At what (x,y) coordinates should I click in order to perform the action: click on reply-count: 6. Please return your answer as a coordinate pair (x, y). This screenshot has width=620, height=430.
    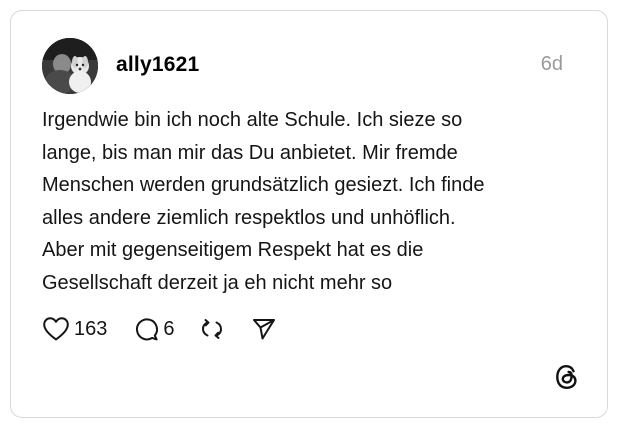
    Looking at the image, I should click on (169, 328).